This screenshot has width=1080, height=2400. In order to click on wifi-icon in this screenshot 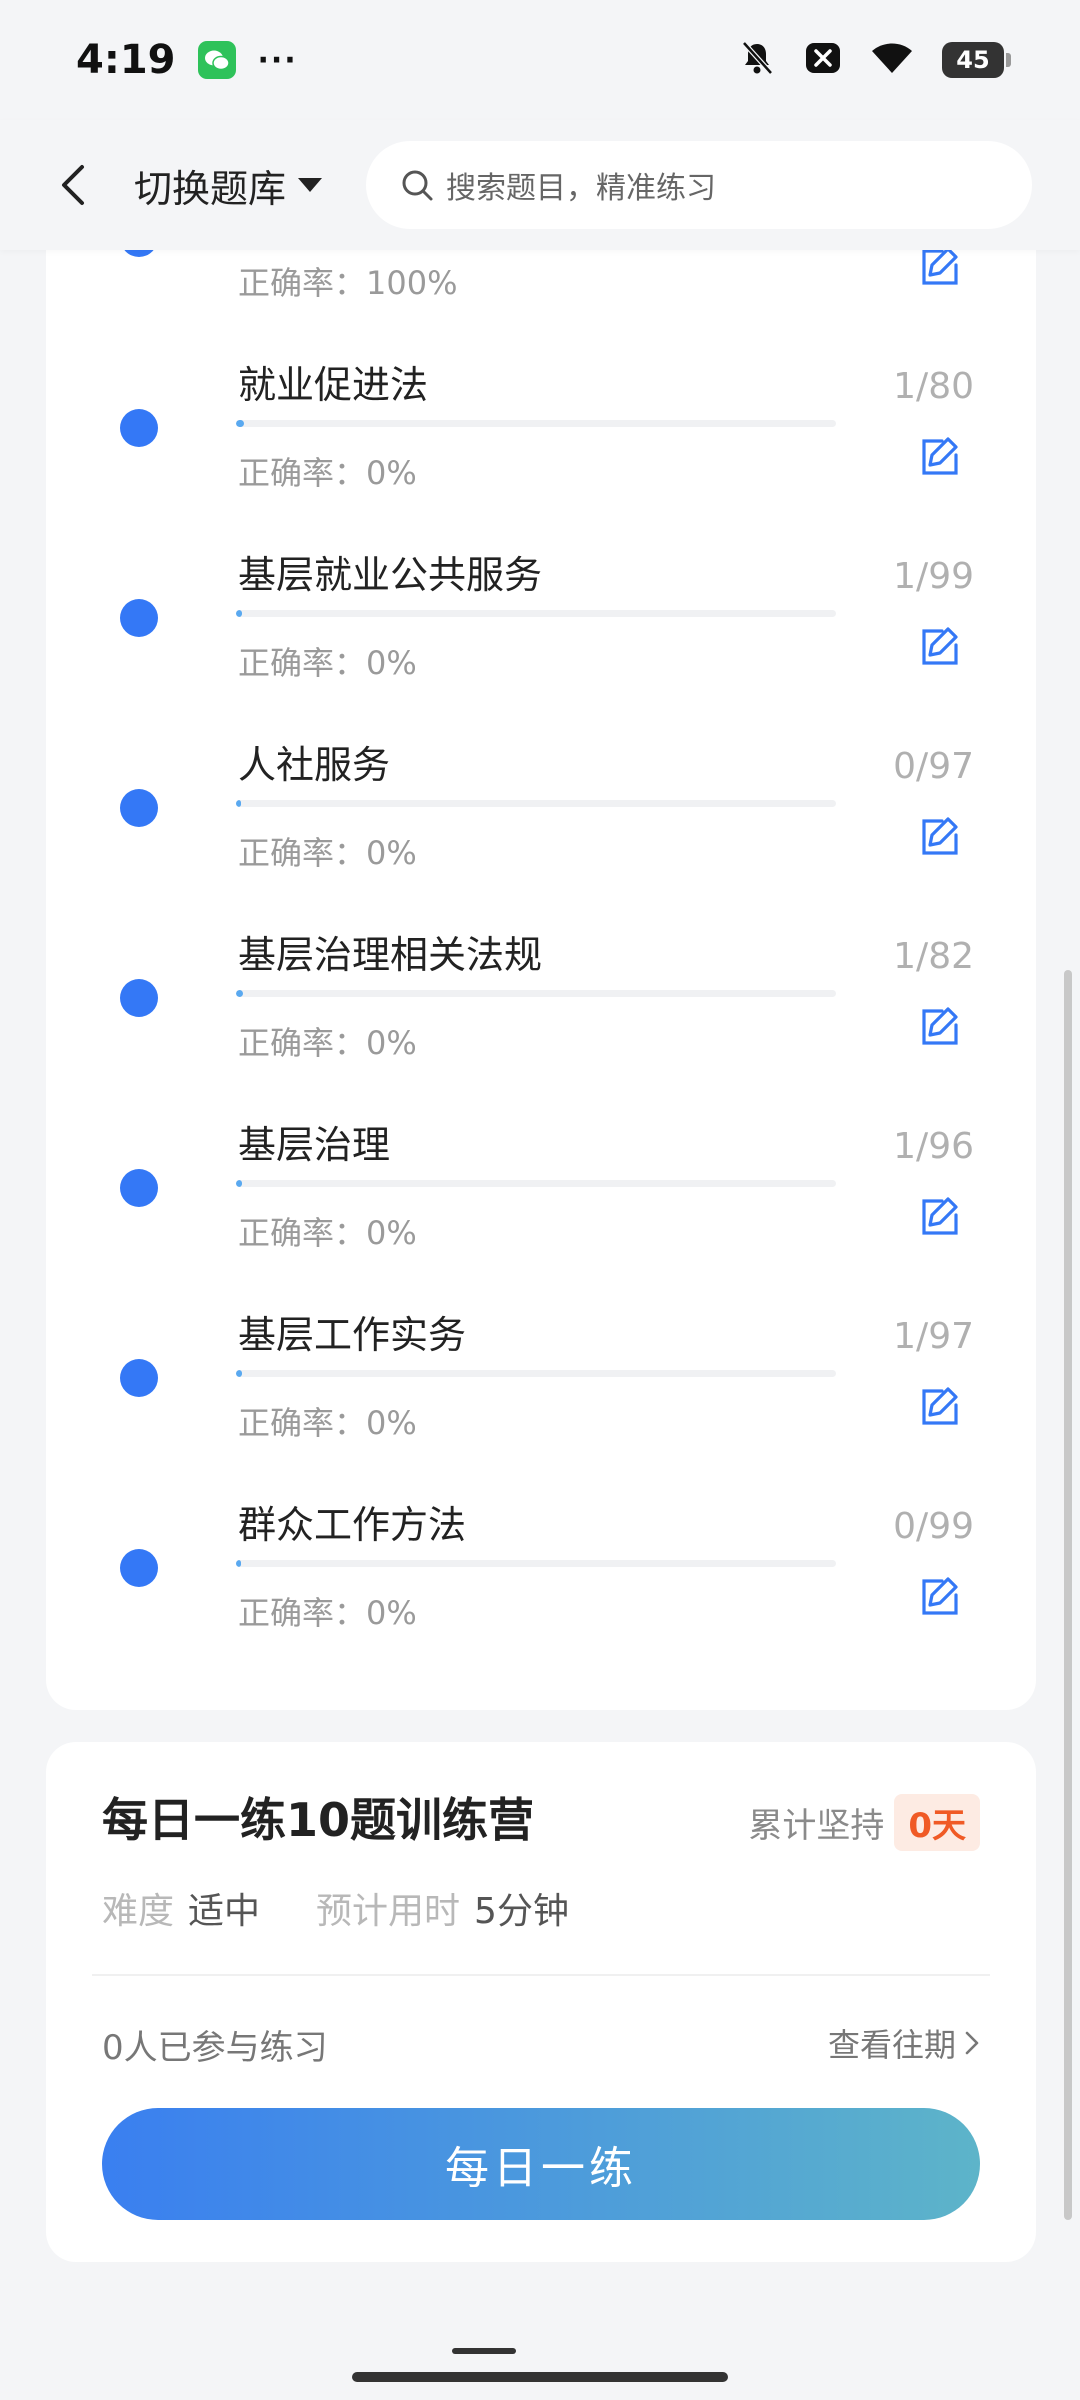, I will do `click(892, 60)`.